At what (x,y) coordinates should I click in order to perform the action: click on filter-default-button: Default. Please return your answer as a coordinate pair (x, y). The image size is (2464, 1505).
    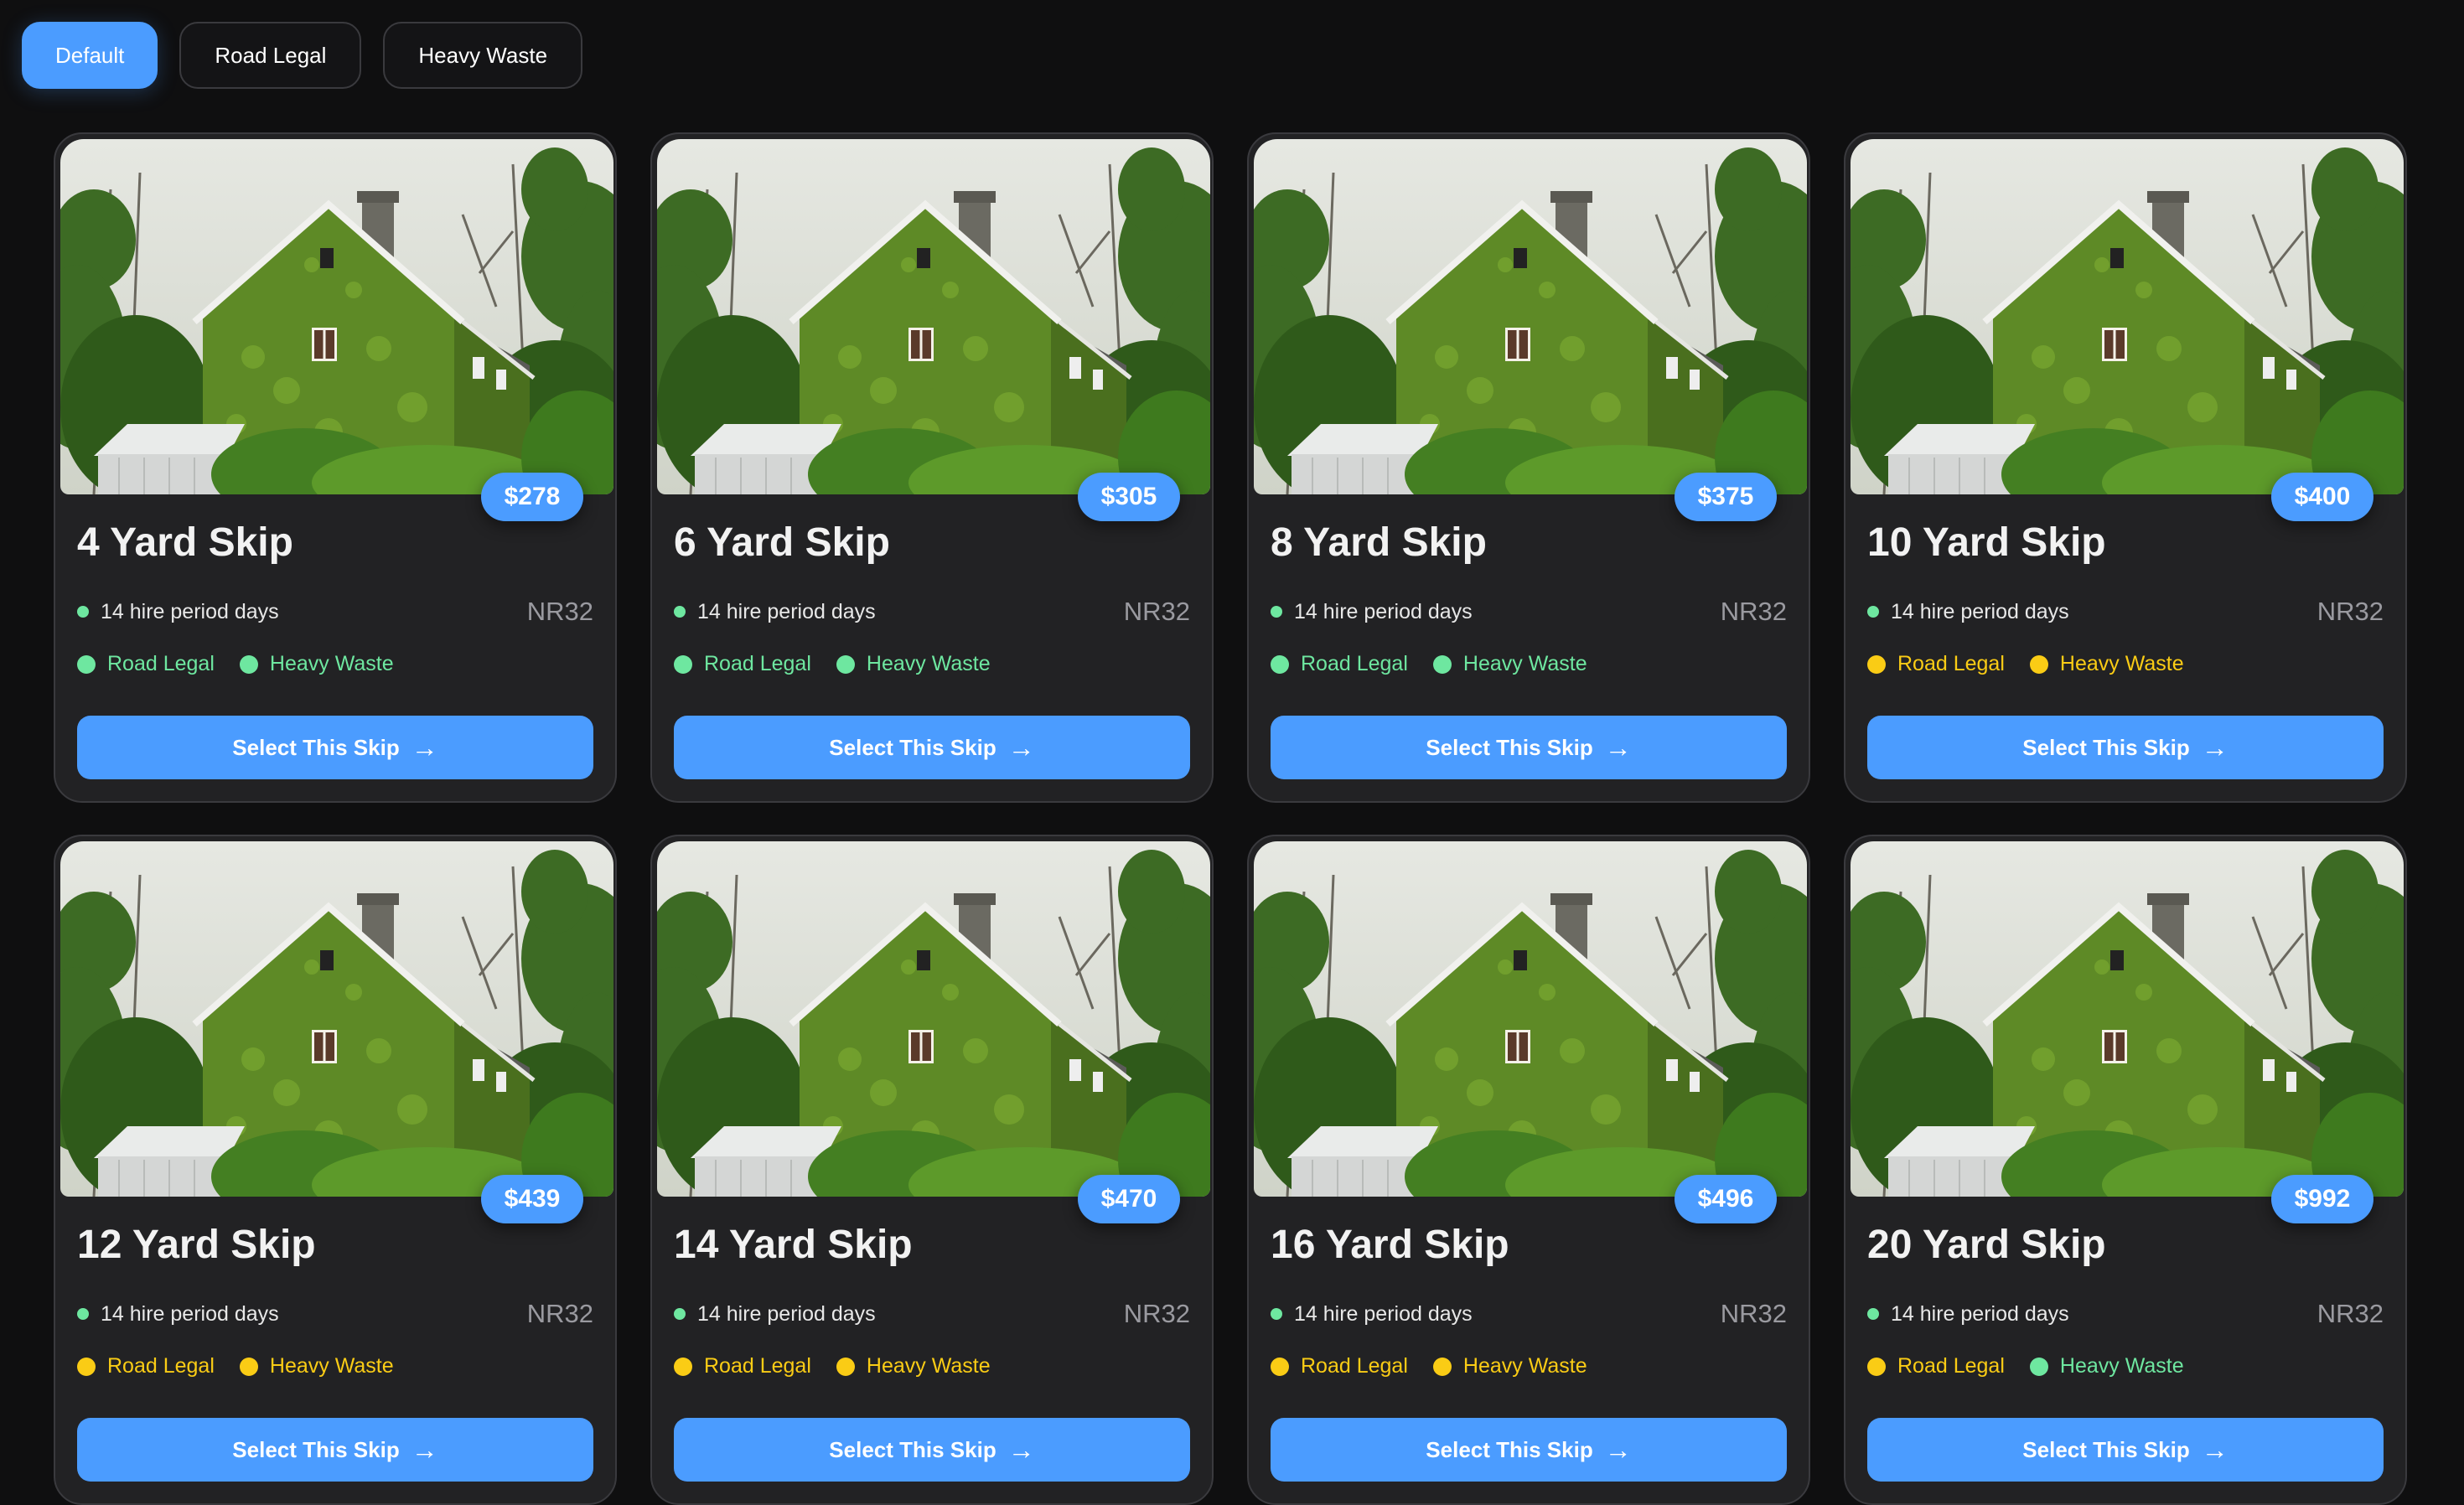
    Looking at the image, I should click on (90, 55).